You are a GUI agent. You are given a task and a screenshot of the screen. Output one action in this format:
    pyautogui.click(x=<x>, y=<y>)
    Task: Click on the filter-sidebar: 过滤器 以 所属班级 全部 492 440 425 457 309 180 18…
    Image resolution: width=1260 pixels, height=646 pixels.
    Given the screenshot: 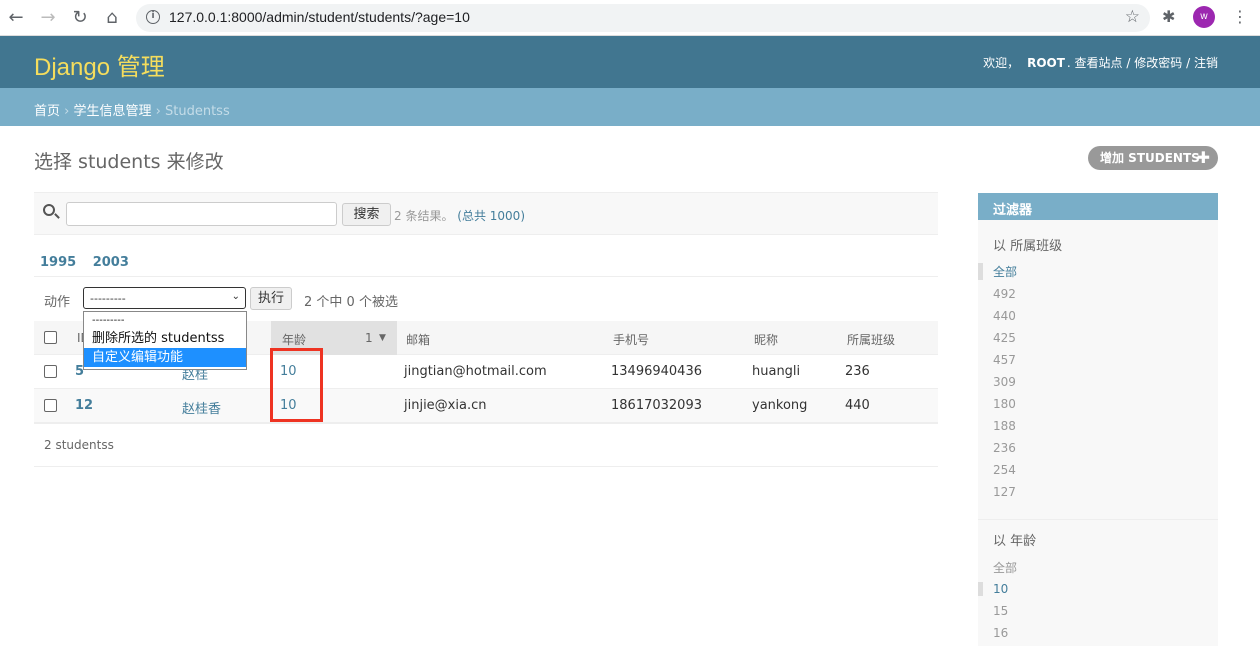 What is the action you would take?
    pyautogui.click(x=1098, y=419)
    